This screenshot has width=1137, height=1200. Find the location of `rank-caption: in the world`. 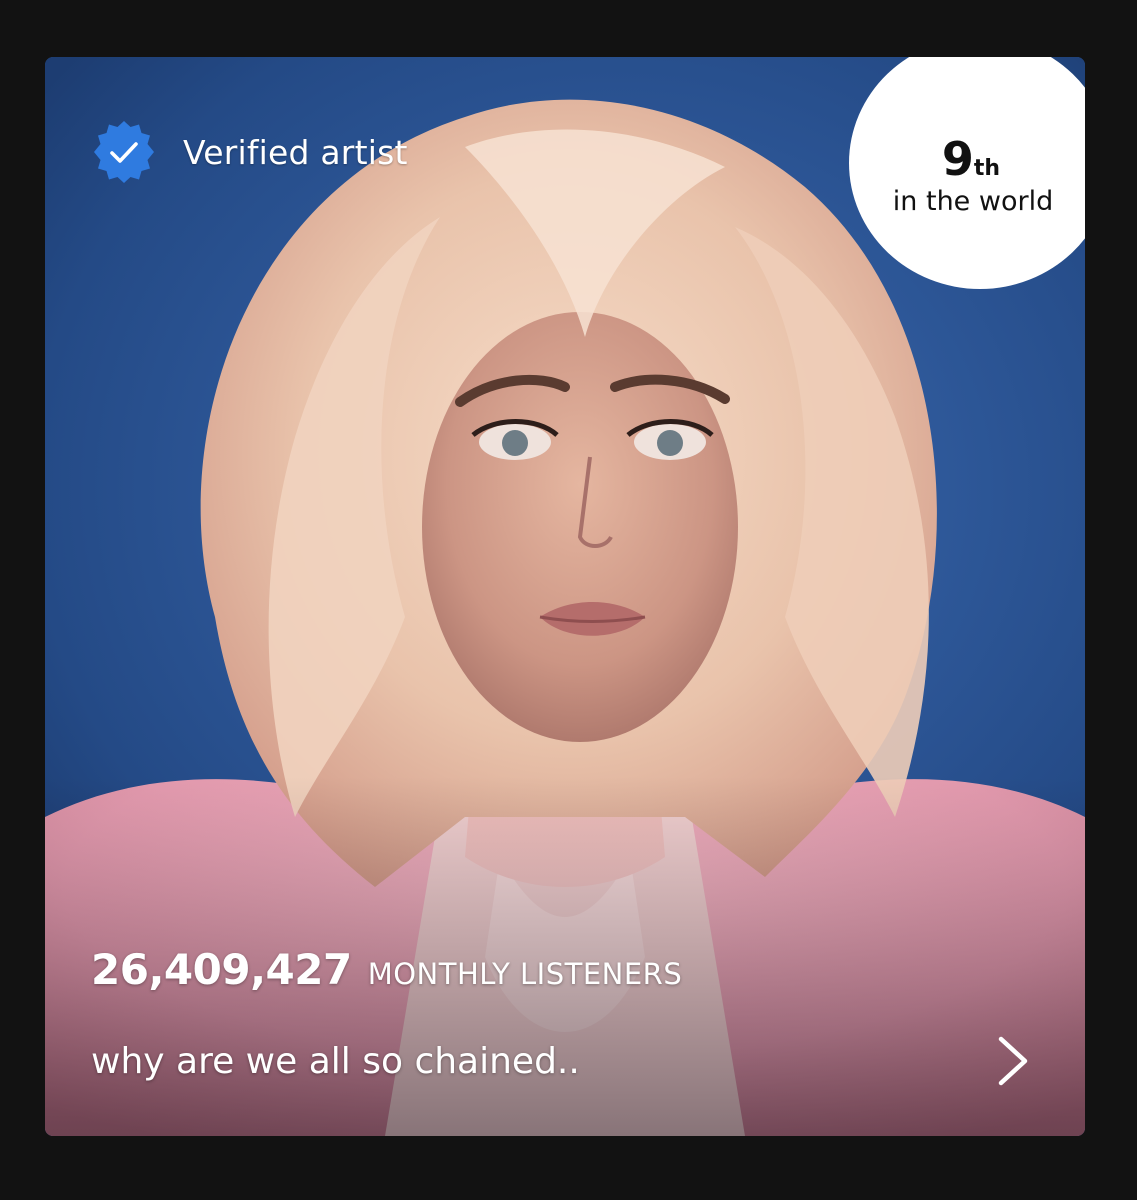

rank-caption: in the world is located at coordinates (973, 201).